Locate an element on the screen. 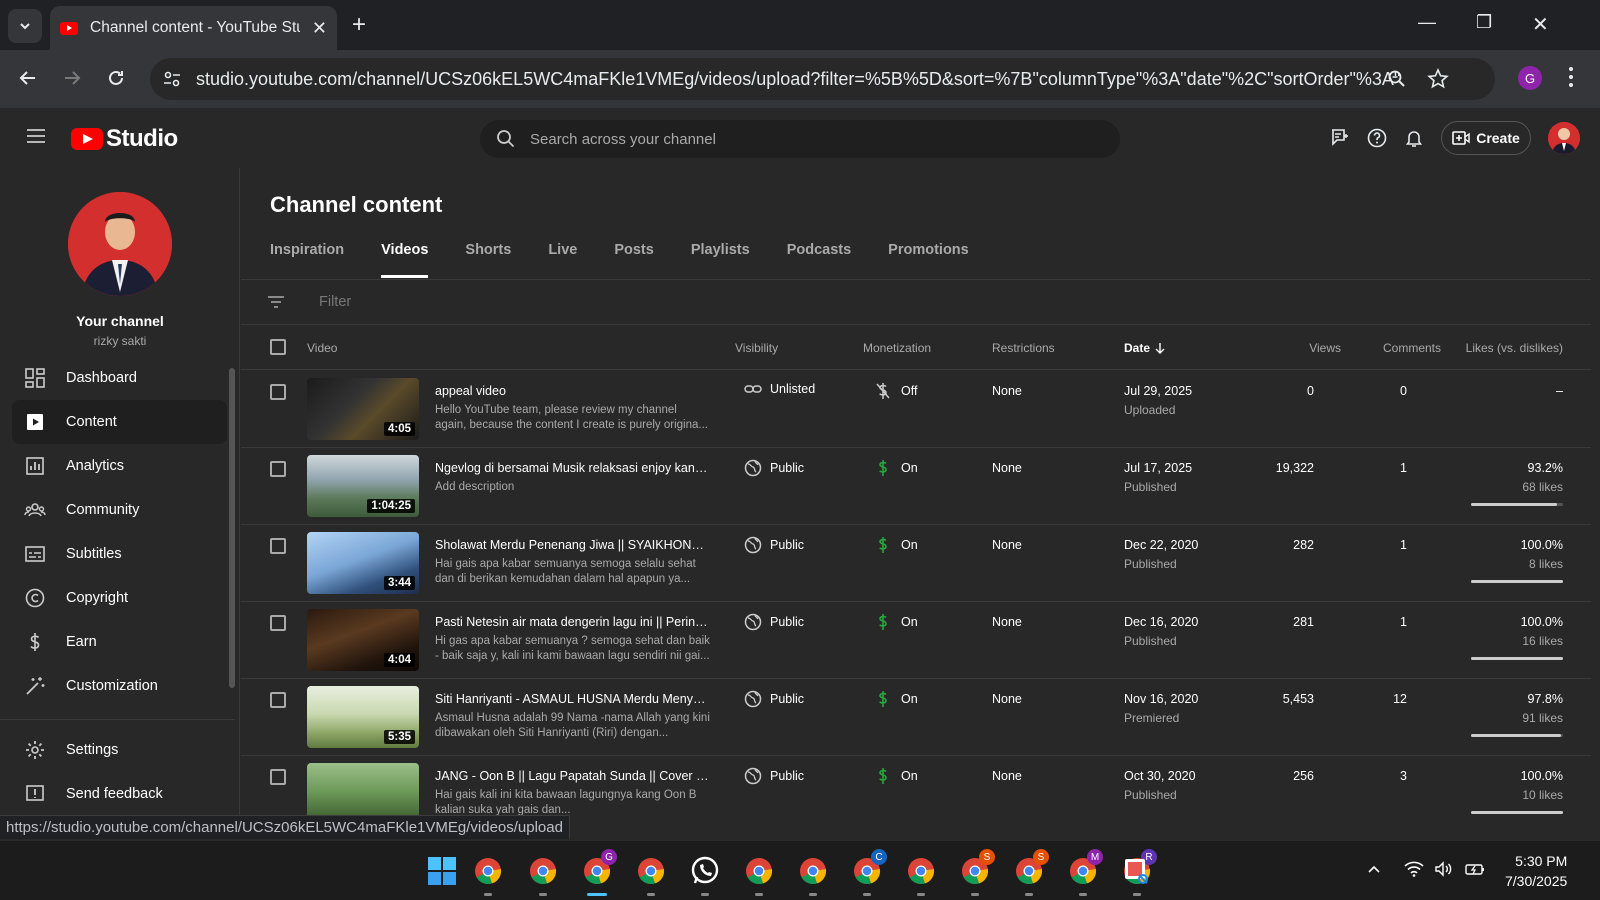 Image resolution: width=1600 pixels, height=900 pixels. sidebar-item-analytics: Analytics is located at coordinates (119, 466).